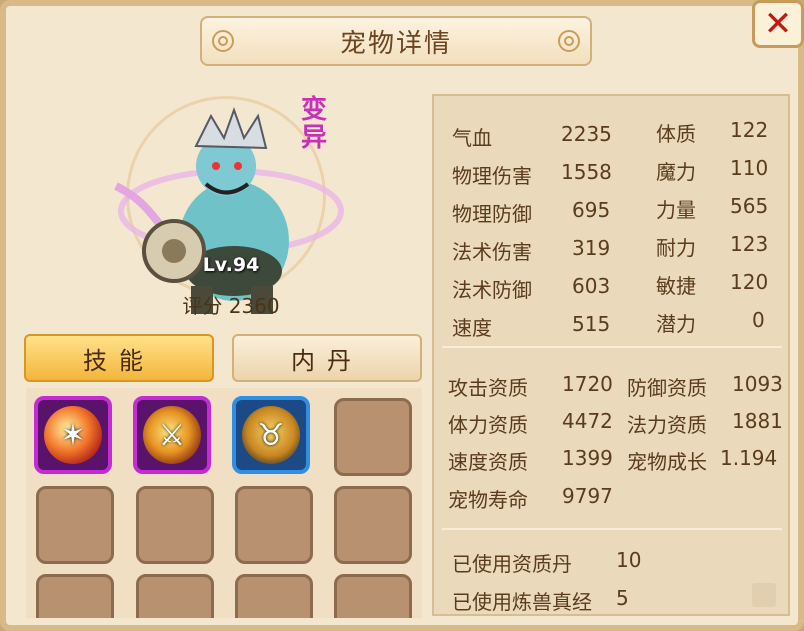 This screenshot has height=631, width=804. Describe the element at coordinates (591, 324) in the screenshot. I see `stat-value: 515` at that location.